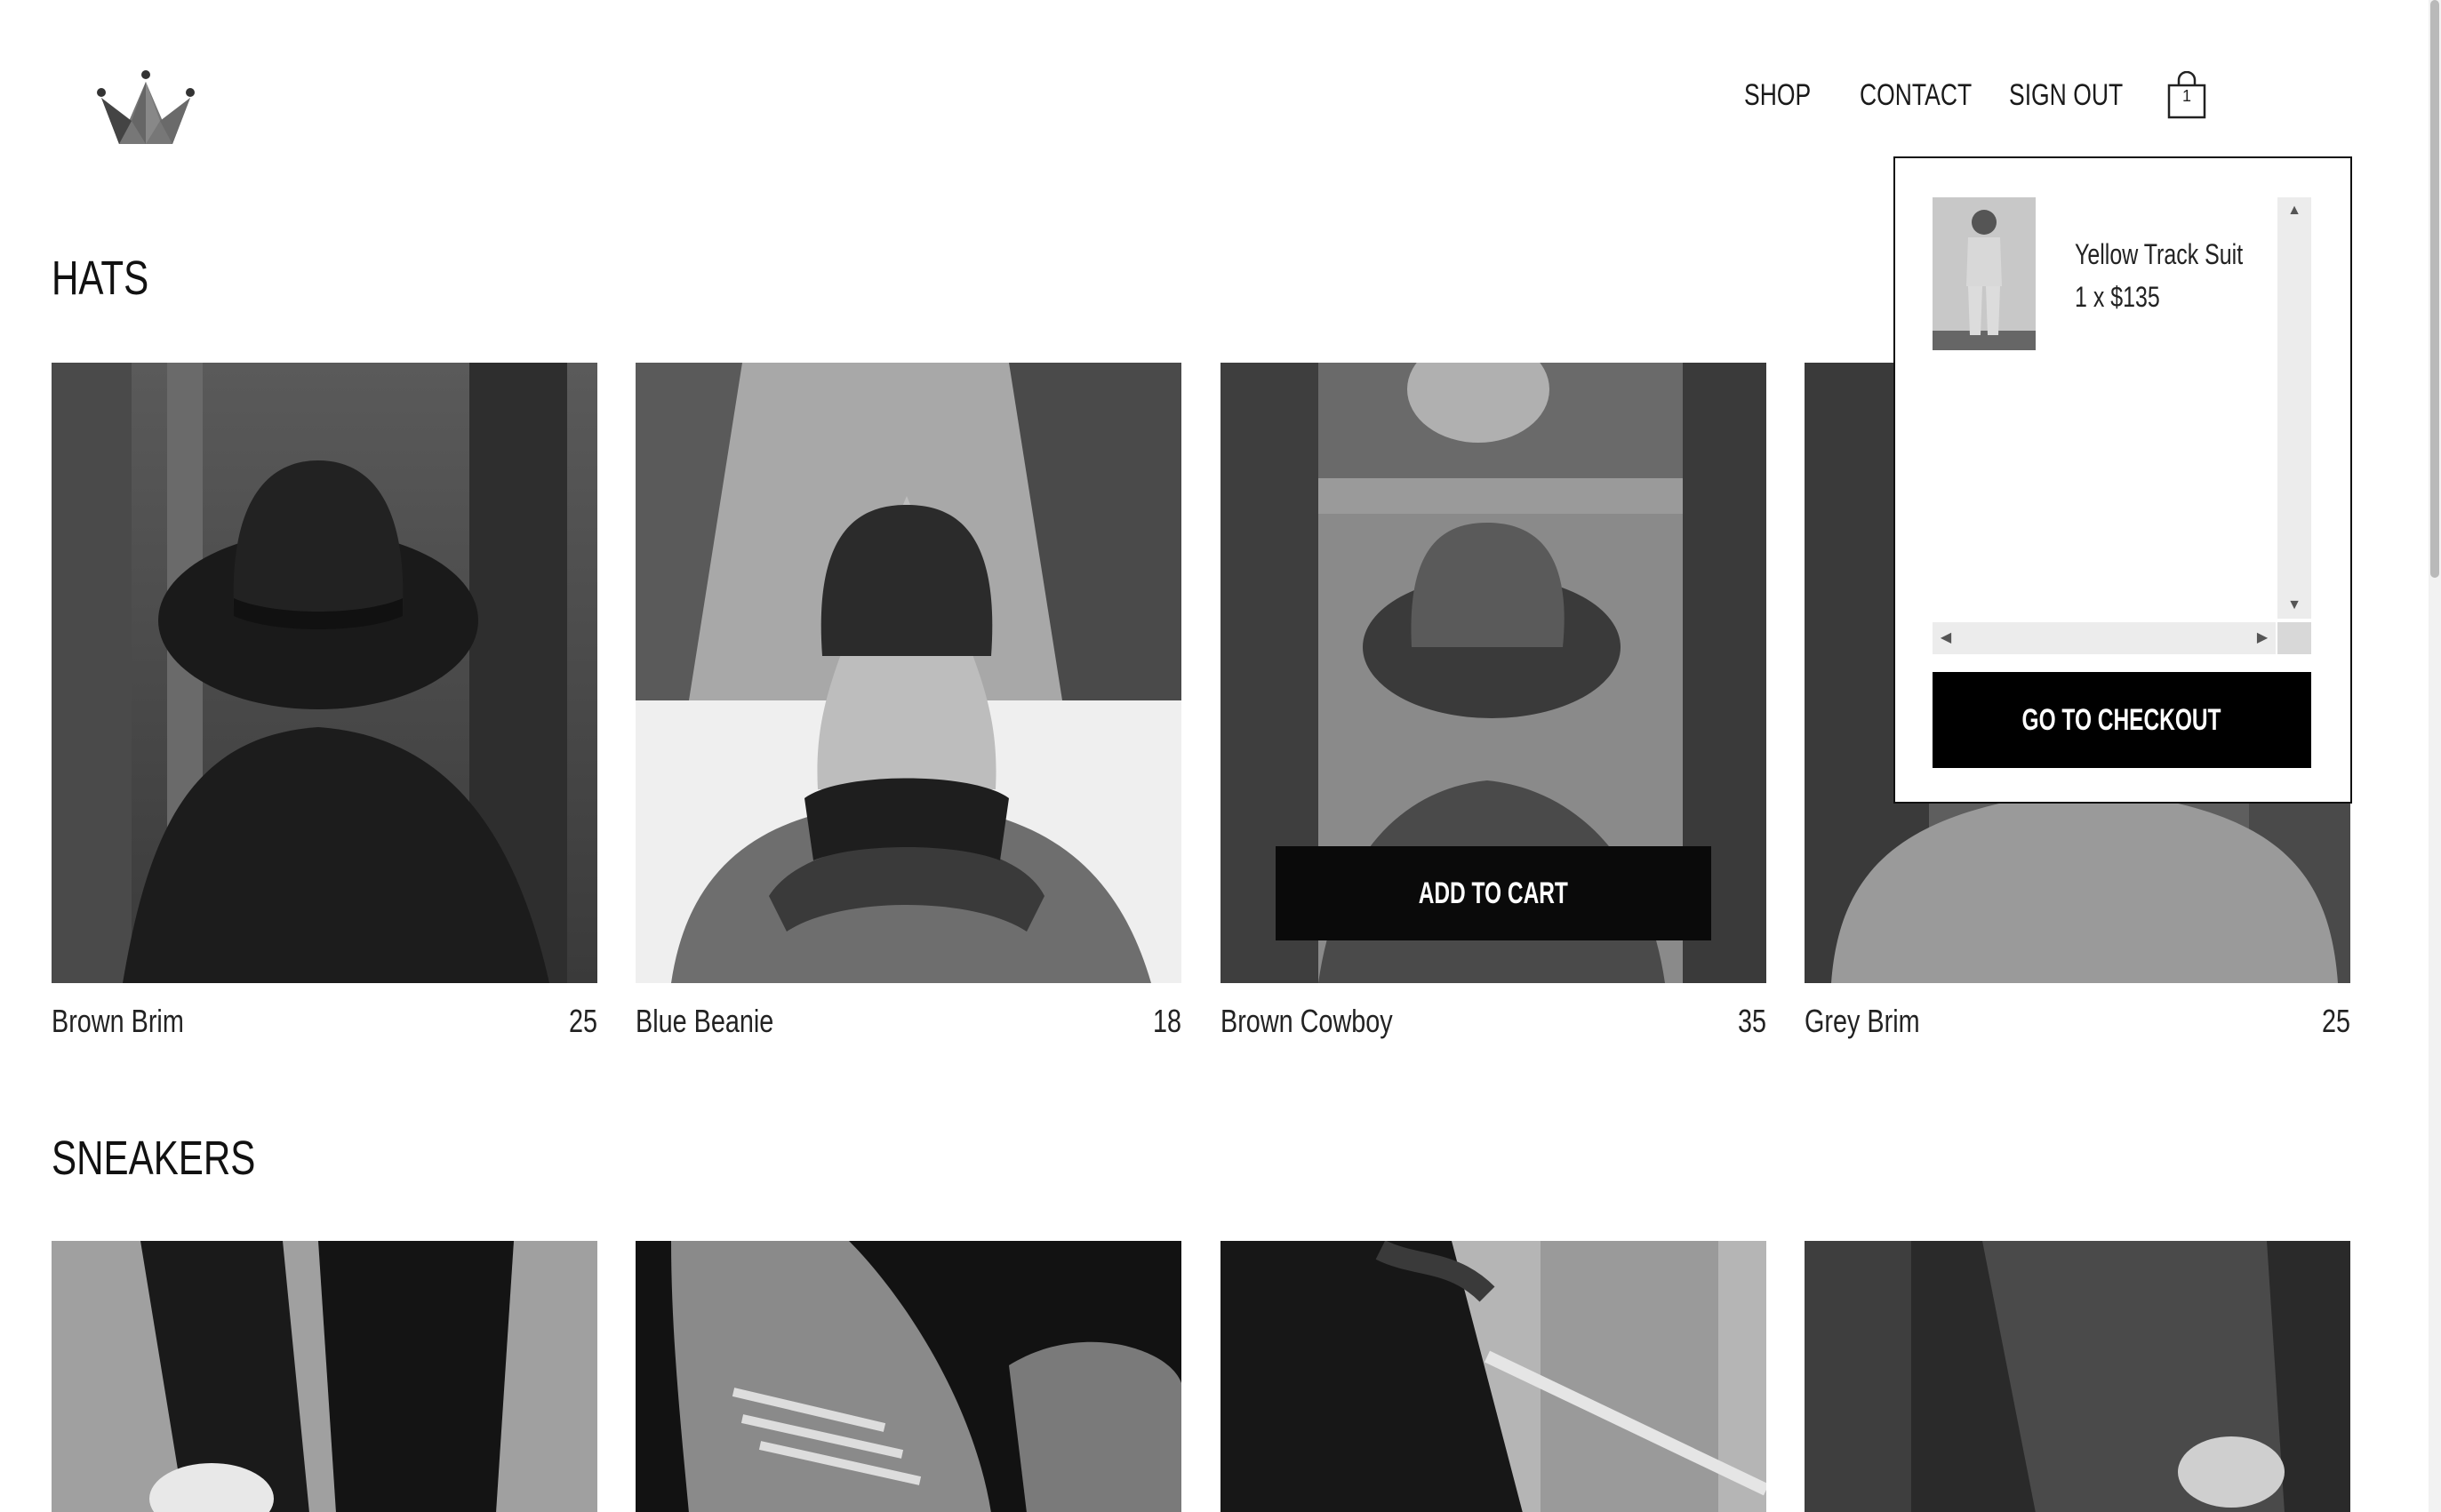  I want to click on page-scrollbar-thumb, so click(2434, 289).